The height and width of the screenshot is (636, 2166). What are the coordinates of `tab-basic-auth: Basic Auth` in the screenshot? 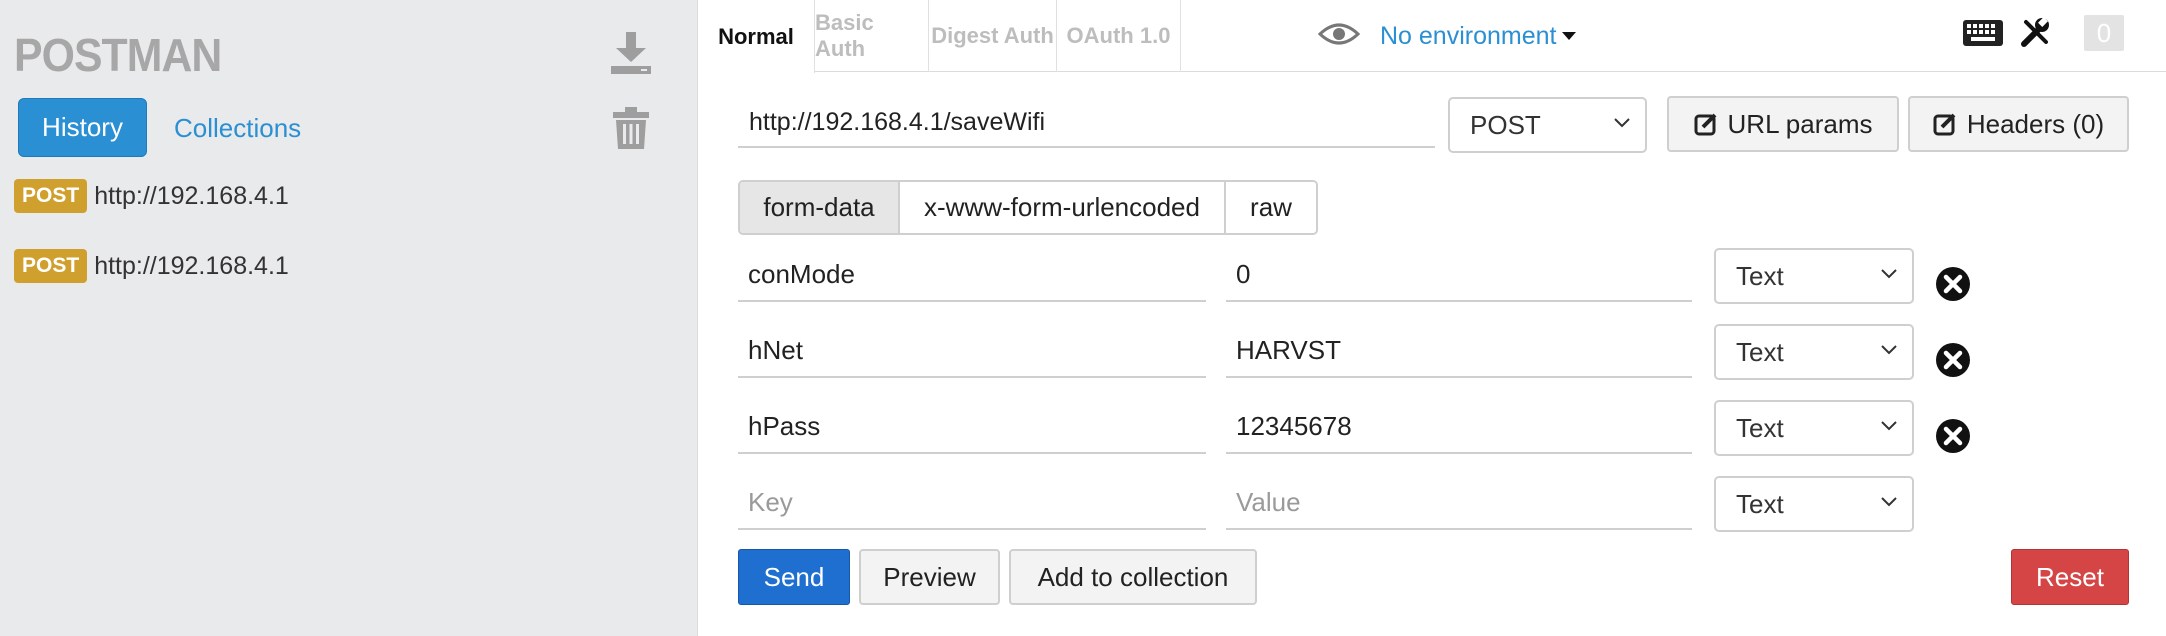 It's located at (872, 36).